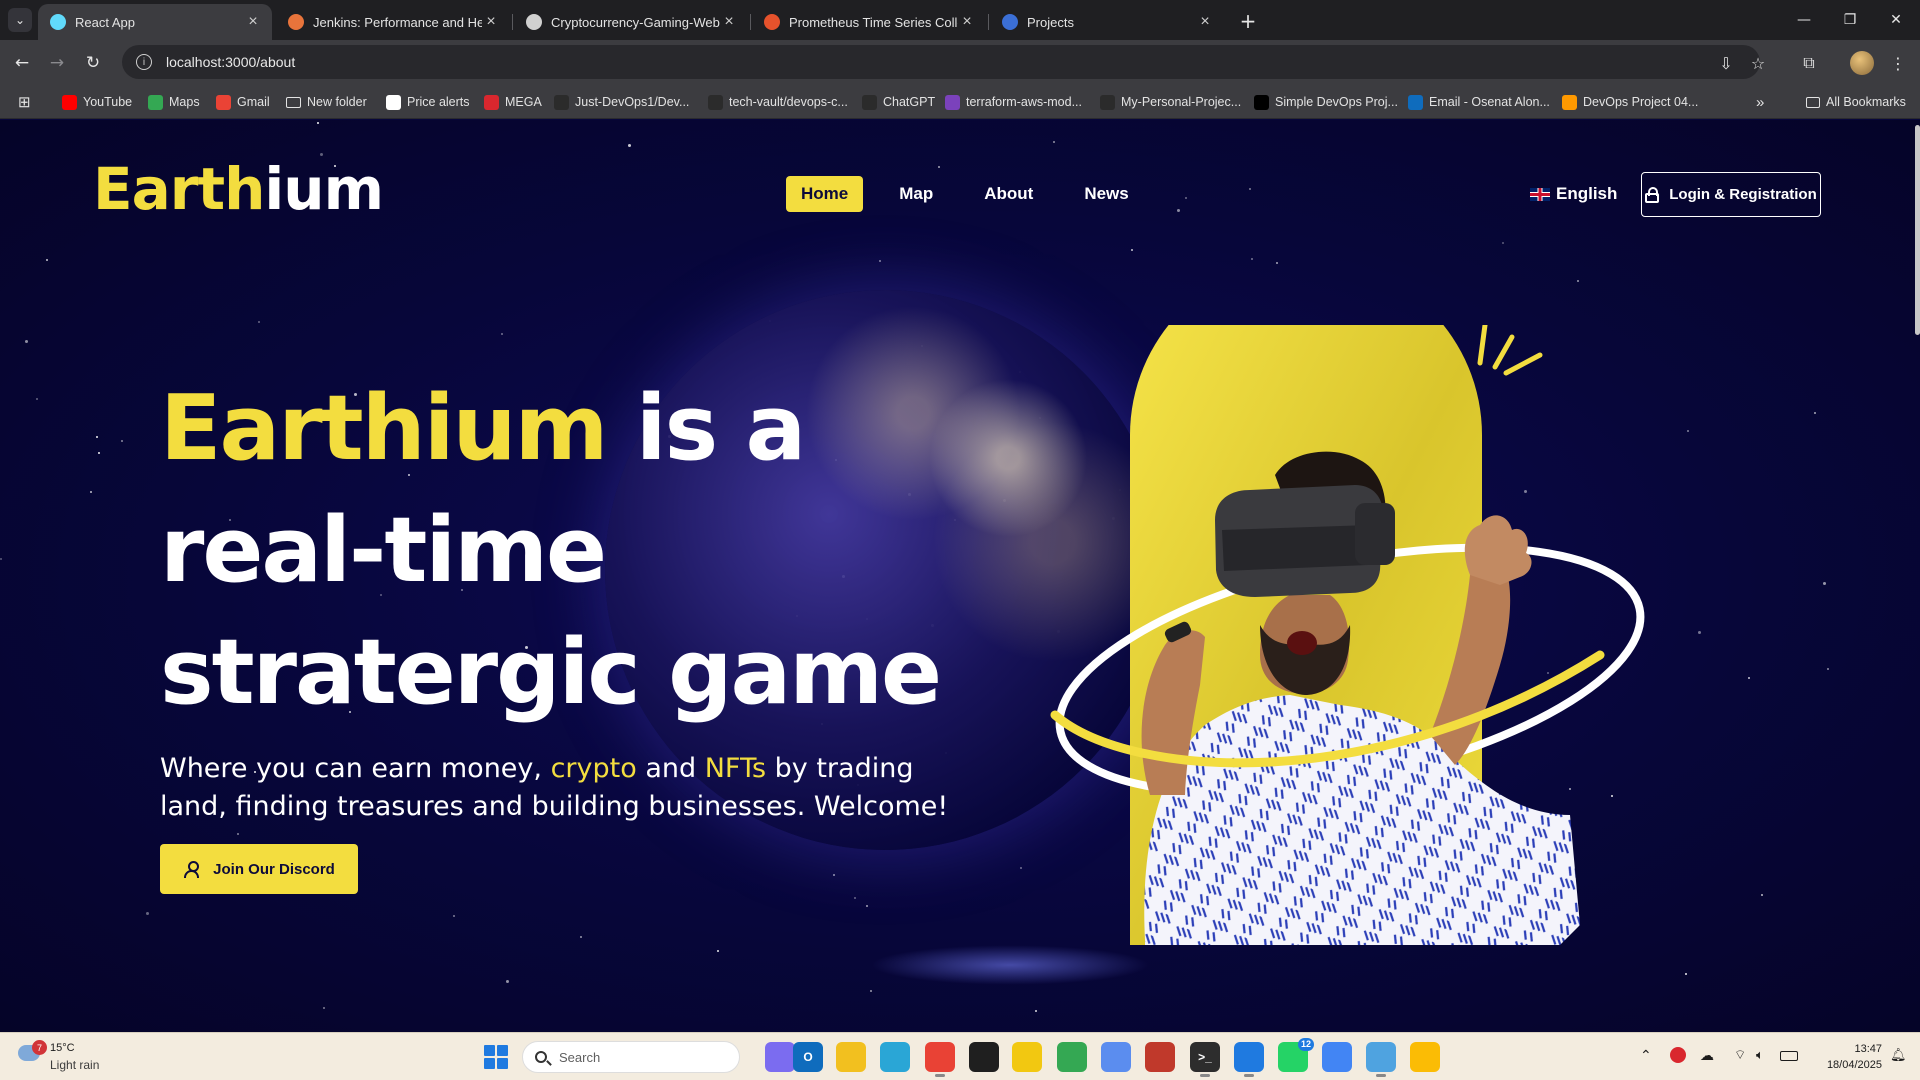 This screenshot has height=1080, width=1920. What do you see at coordinates (869, 22) in the screenshot?
I see `browser-tab: Prometheus Time Series Collect ×` at bounding box center [869, 22].